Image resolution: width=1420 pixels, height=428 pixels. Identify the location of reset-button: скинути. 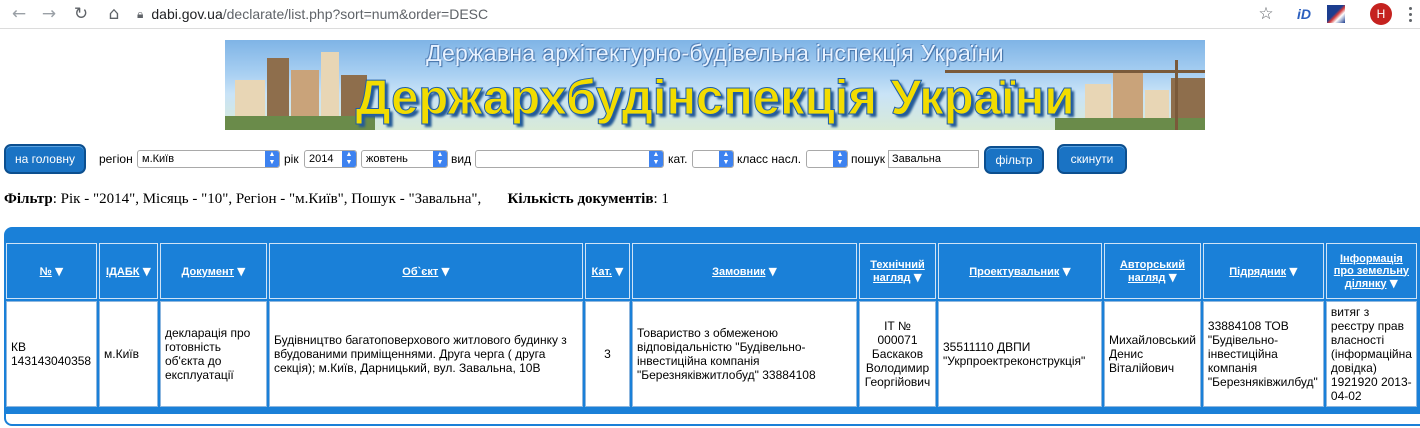
(1092, 159).